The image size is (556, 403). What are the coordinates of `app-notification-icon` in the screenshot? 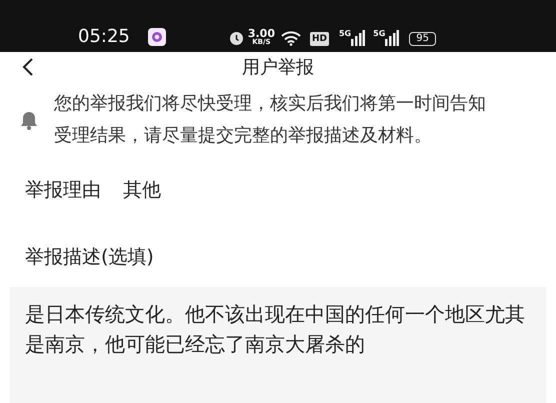 It's located at (157, 37).